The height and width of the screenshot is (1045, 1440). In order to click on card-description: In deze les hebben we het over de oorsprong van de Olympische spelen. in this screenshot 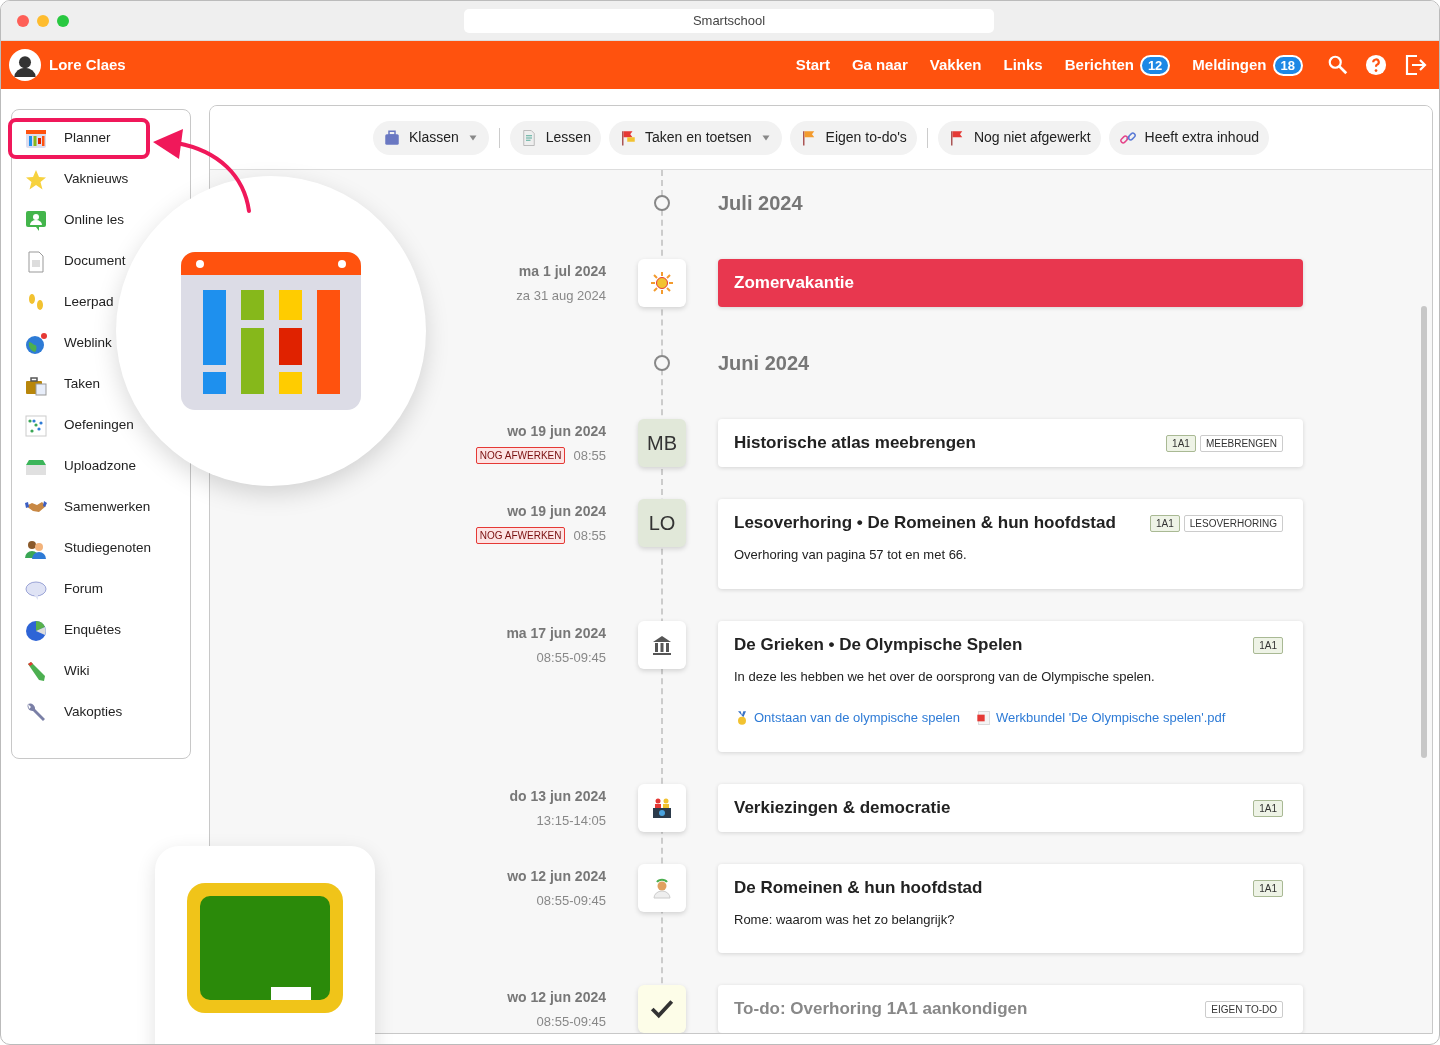, I will do `click(945, 676)`.